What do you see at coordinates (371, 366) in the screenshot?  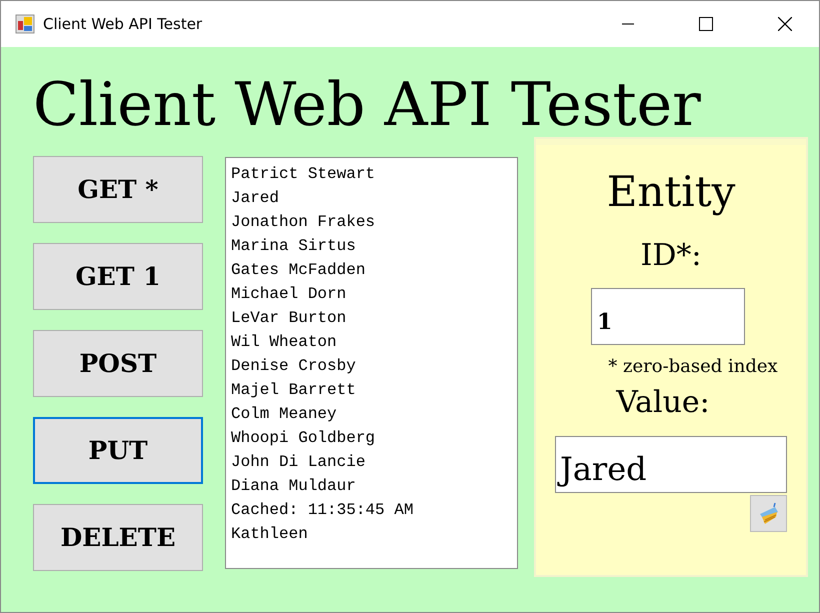 I see `list-item: Denise Crosby` at bounding box center [371, 366].